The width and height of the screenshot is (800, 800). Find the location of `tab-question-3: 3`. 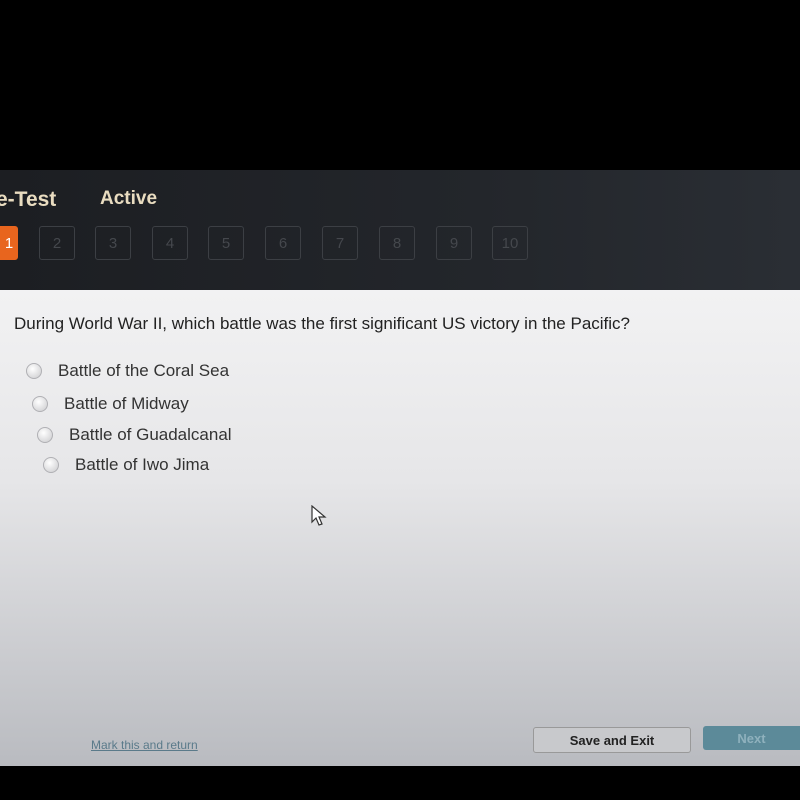

tab-question-3: 3 is located at coordinates (113, 243).